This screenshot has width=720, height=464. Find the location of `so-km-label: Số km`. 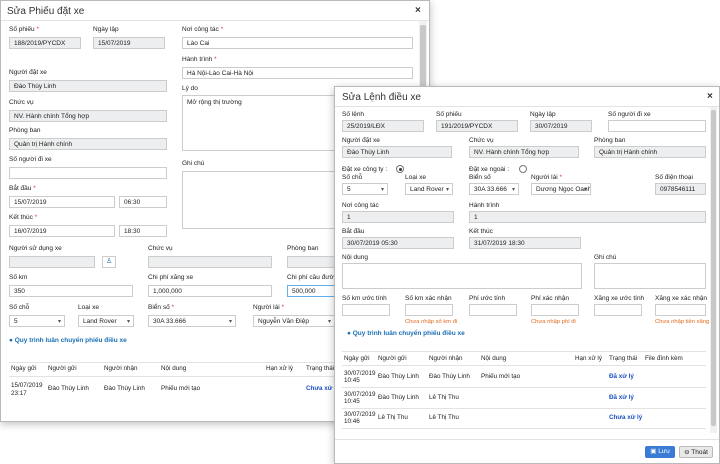

so-km-label: Số km is located at coordinates (18, 277).